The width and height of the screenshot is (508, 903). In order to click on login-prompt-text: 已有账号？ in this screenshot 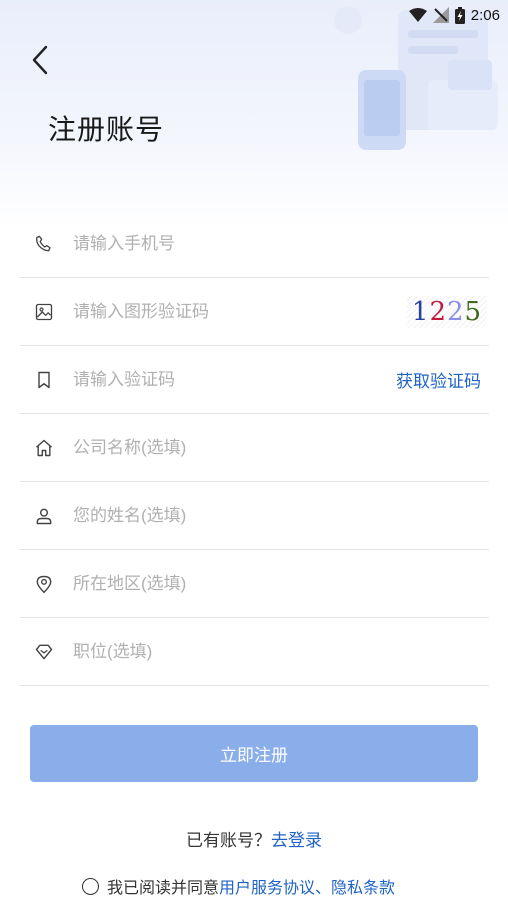, I will do `click(228, 840)`.